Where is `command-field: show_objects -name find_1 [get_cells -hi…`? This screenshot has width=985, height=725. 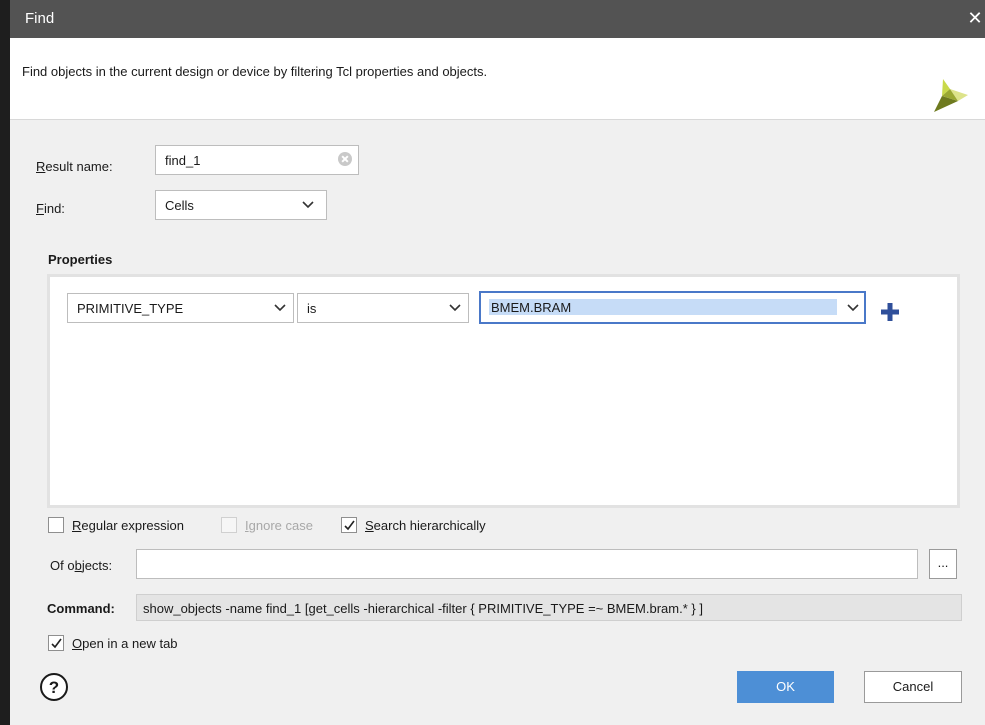 command-field: show_objects -name find_1 [get_cells -hi… is located at coordinates (549, 607).